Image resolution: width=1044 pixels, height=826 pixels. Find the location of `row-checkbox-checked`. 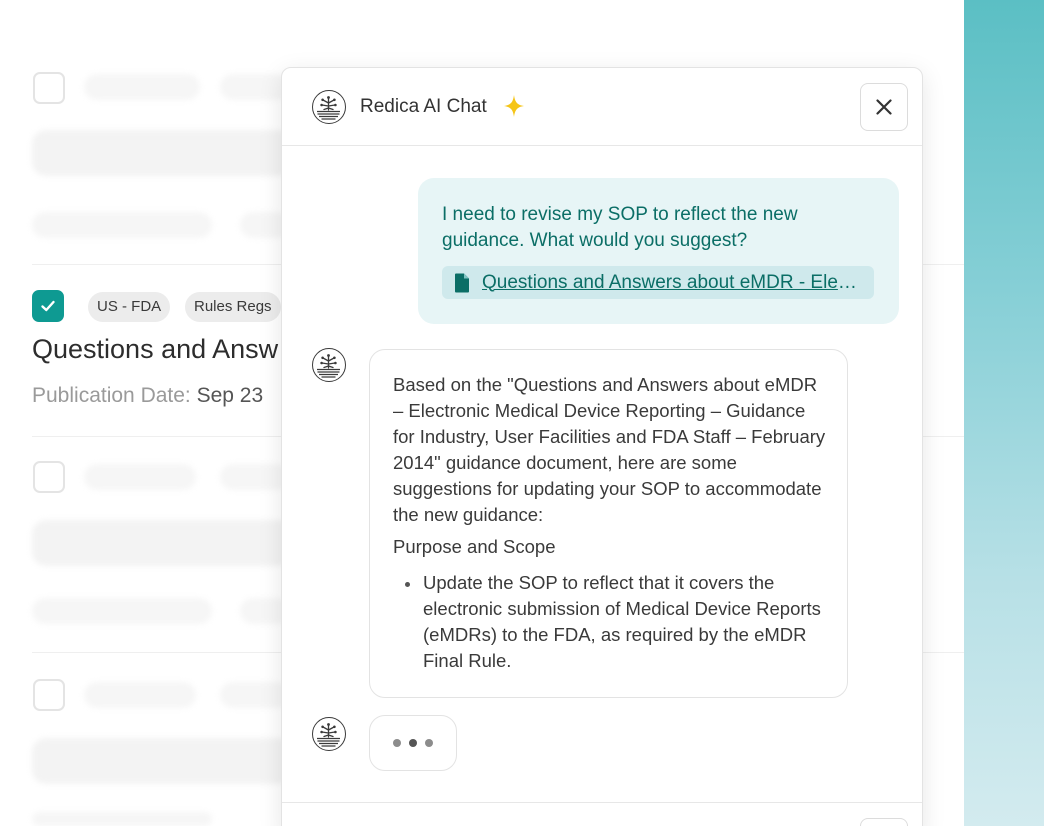

row-checkbox-checked is located at coordinates (48, 306).